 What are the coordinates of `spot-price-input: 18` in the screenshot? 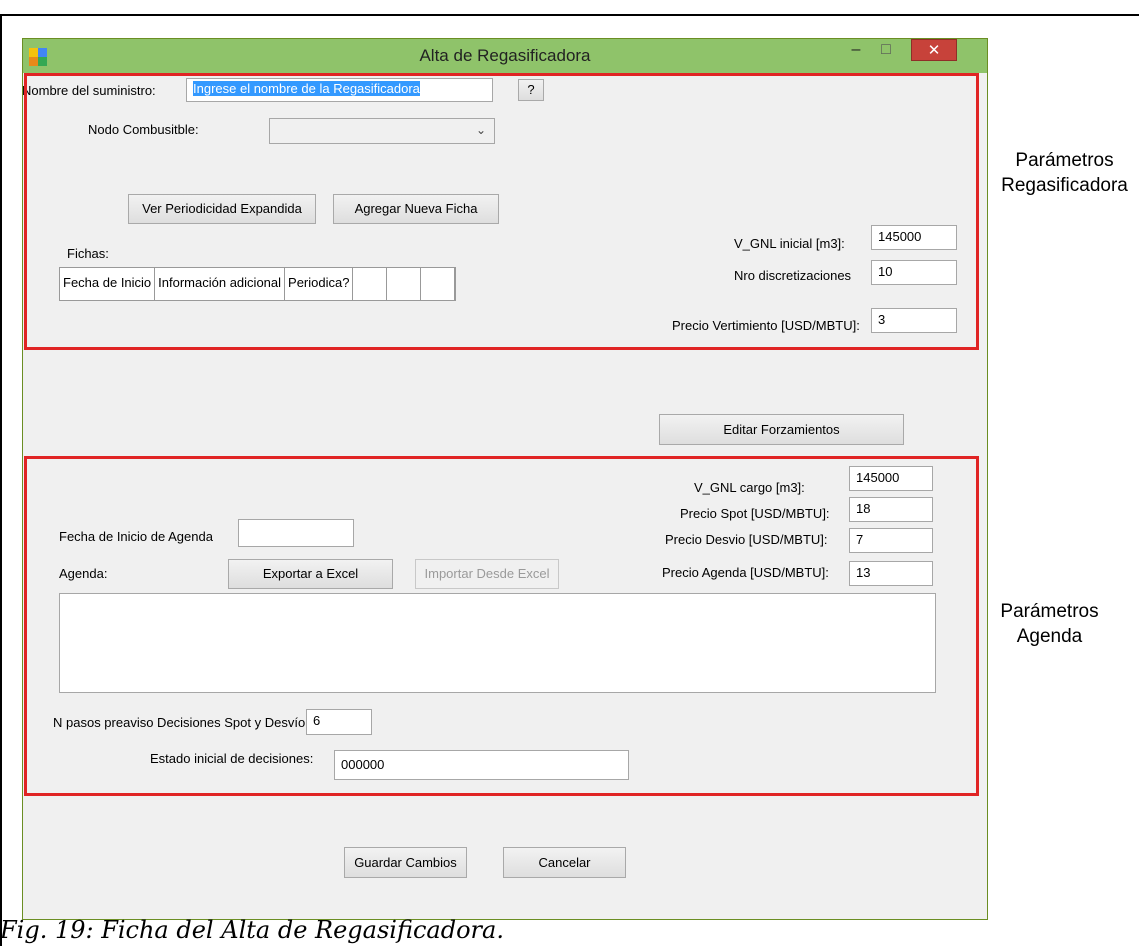 It's located at (891, 509).